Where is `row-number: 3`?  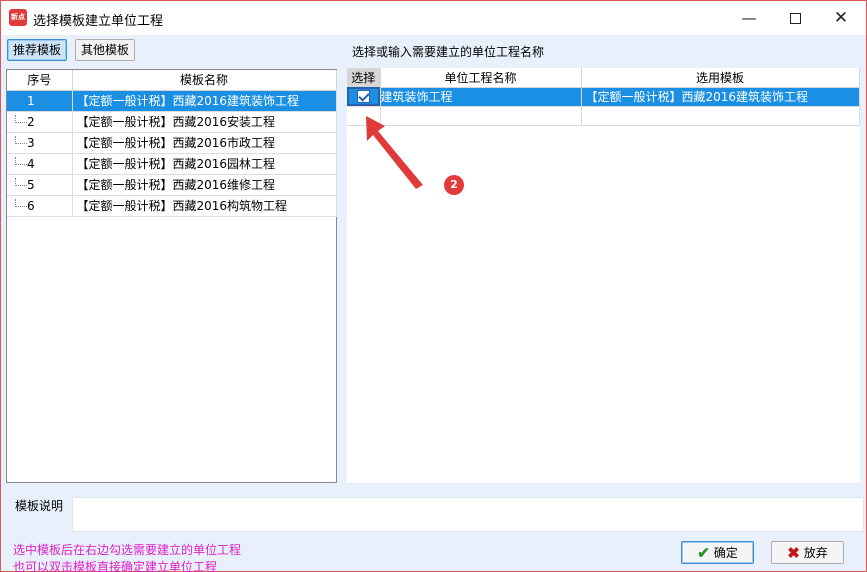 row-number: 3 is located at coordinates (31, 142).